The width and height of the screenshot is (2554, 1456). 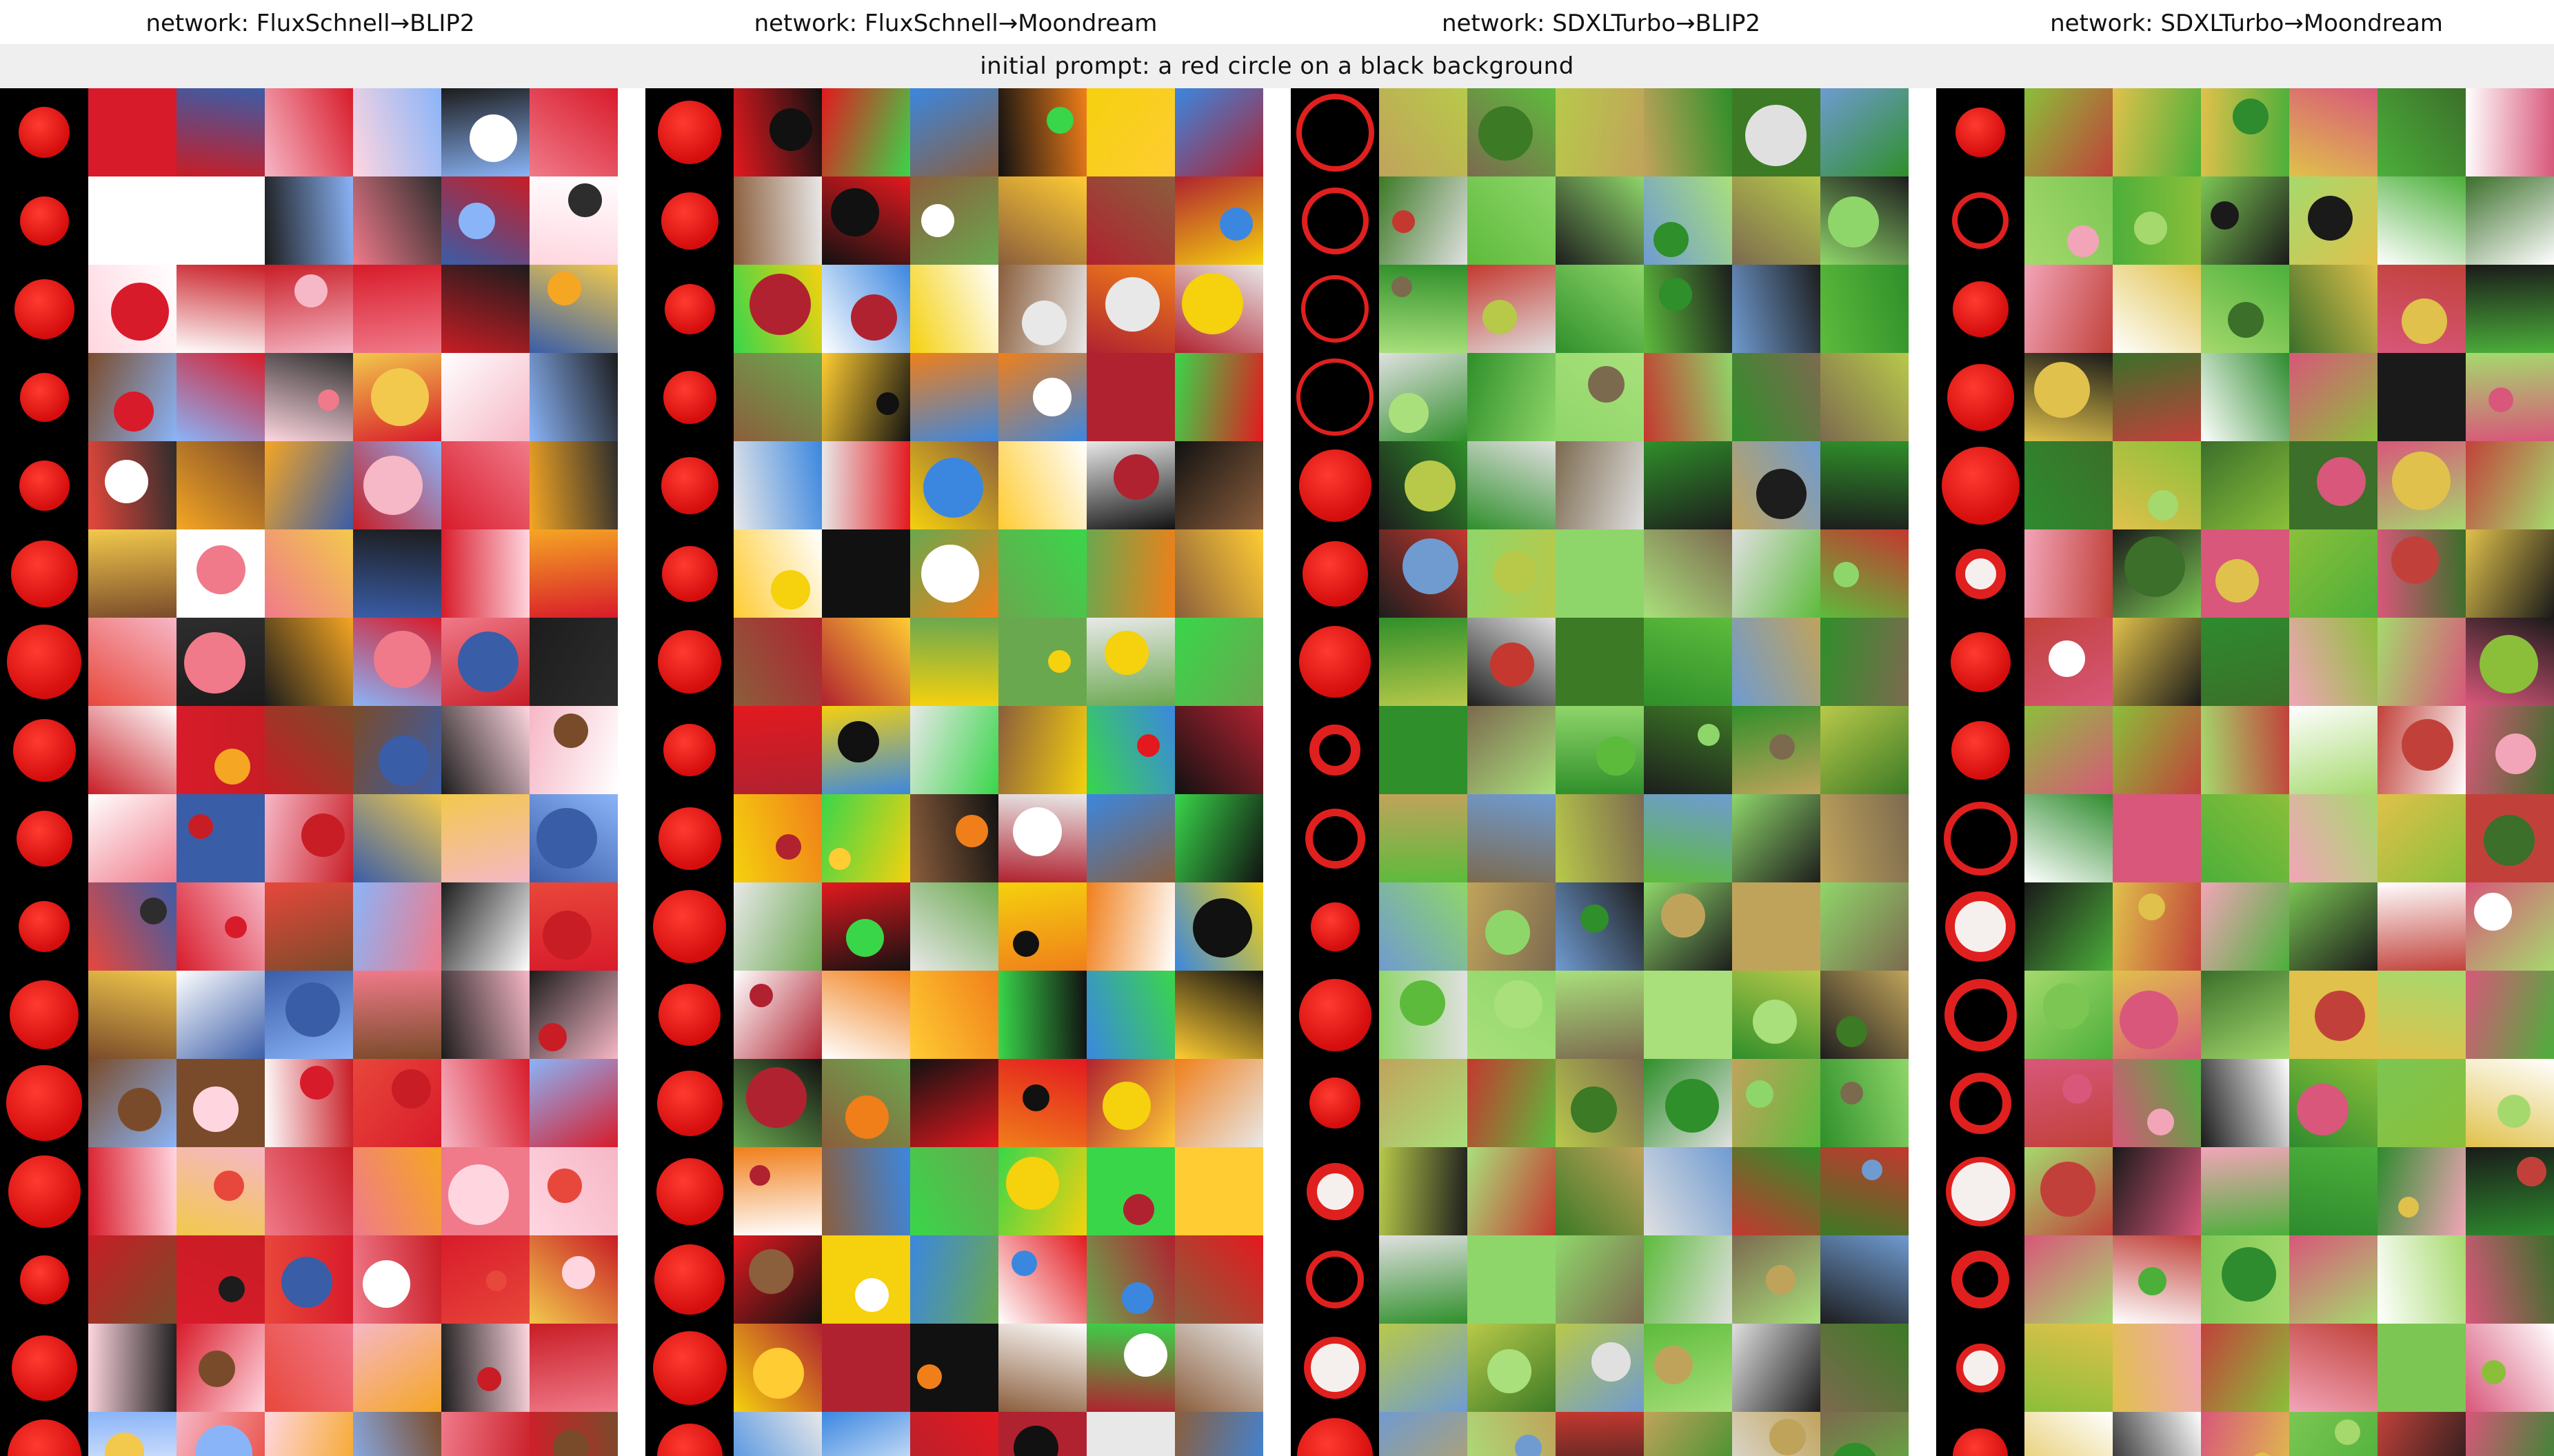 I want to click on network-title-sdxl-moondream: network: SDXLTurbo→Moondream, so click(x=2246, y=23).